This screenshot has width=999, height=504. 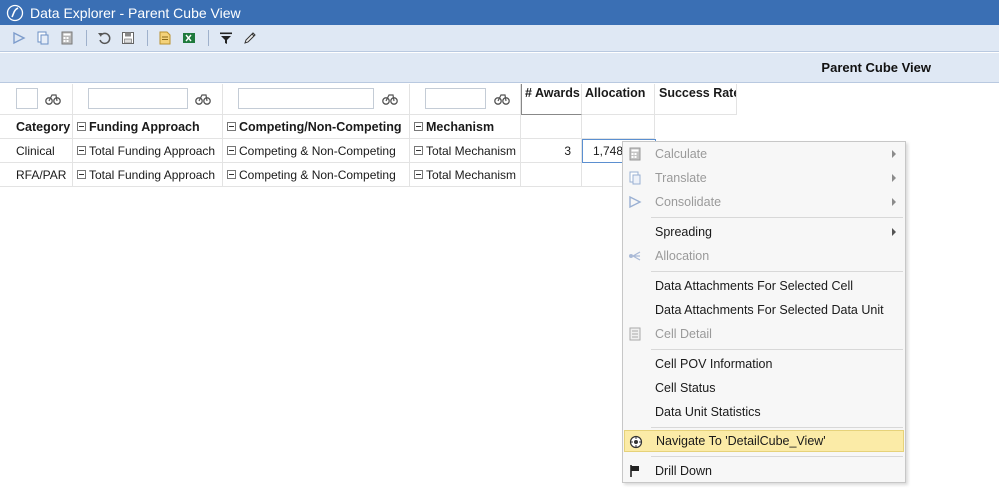 I want to click on menu-item-attachments-unit-label: Data Attachments For Selected Data Unit, so click(x=769, y=310).